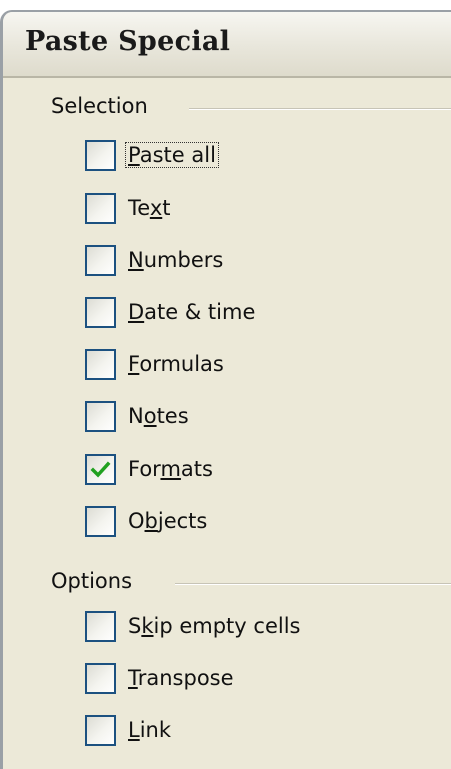 This screenshot has width=451, height=769. What do you see at coordinates (176, 260) in the screenshot?
I see `checkbox-label: Numbers` at bounding box center [176, 260].